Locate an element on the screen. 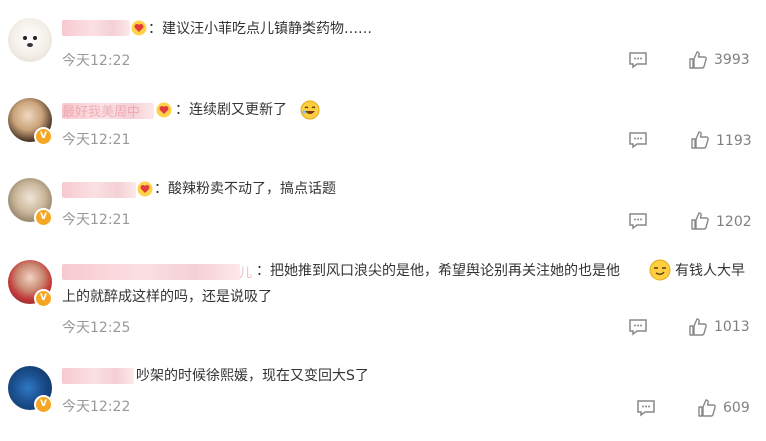 This screenshot has height=441, width=766. comment-text: ：连续剧又更新了 is located at coordinates (231, 110).